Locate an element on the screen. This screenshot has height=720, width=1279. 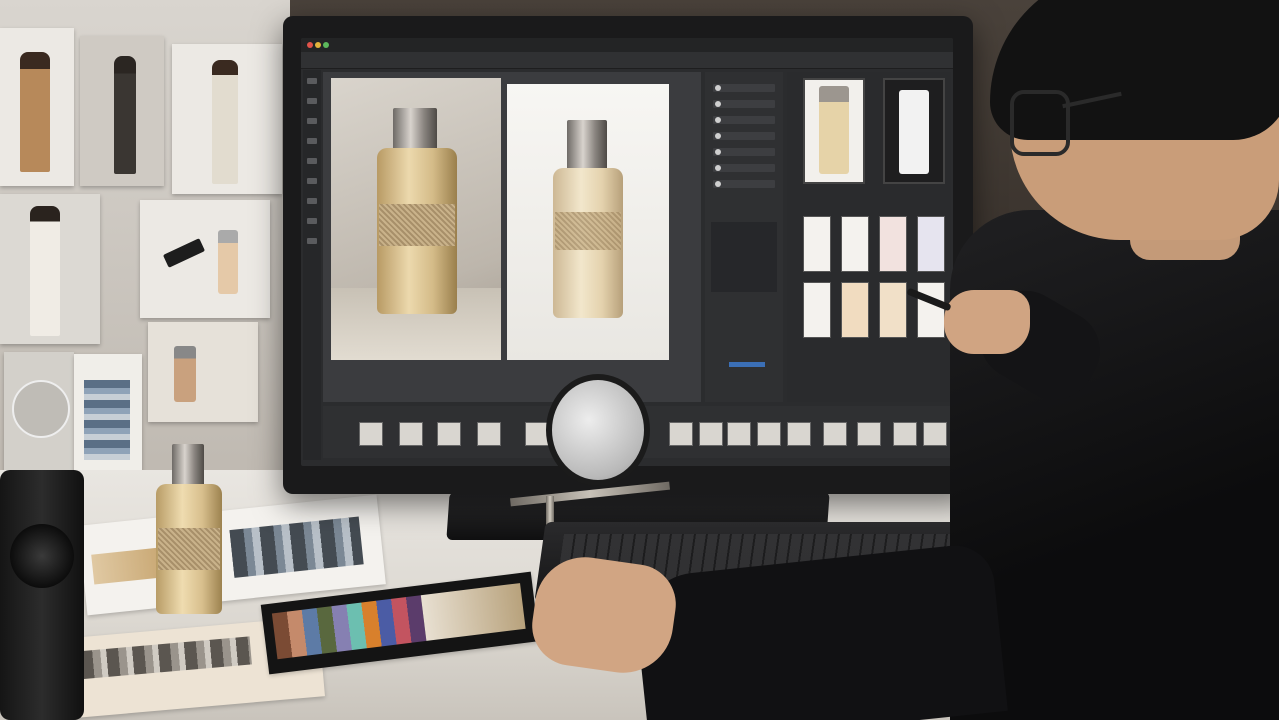
glasses is located at coordinates (1040, 123).